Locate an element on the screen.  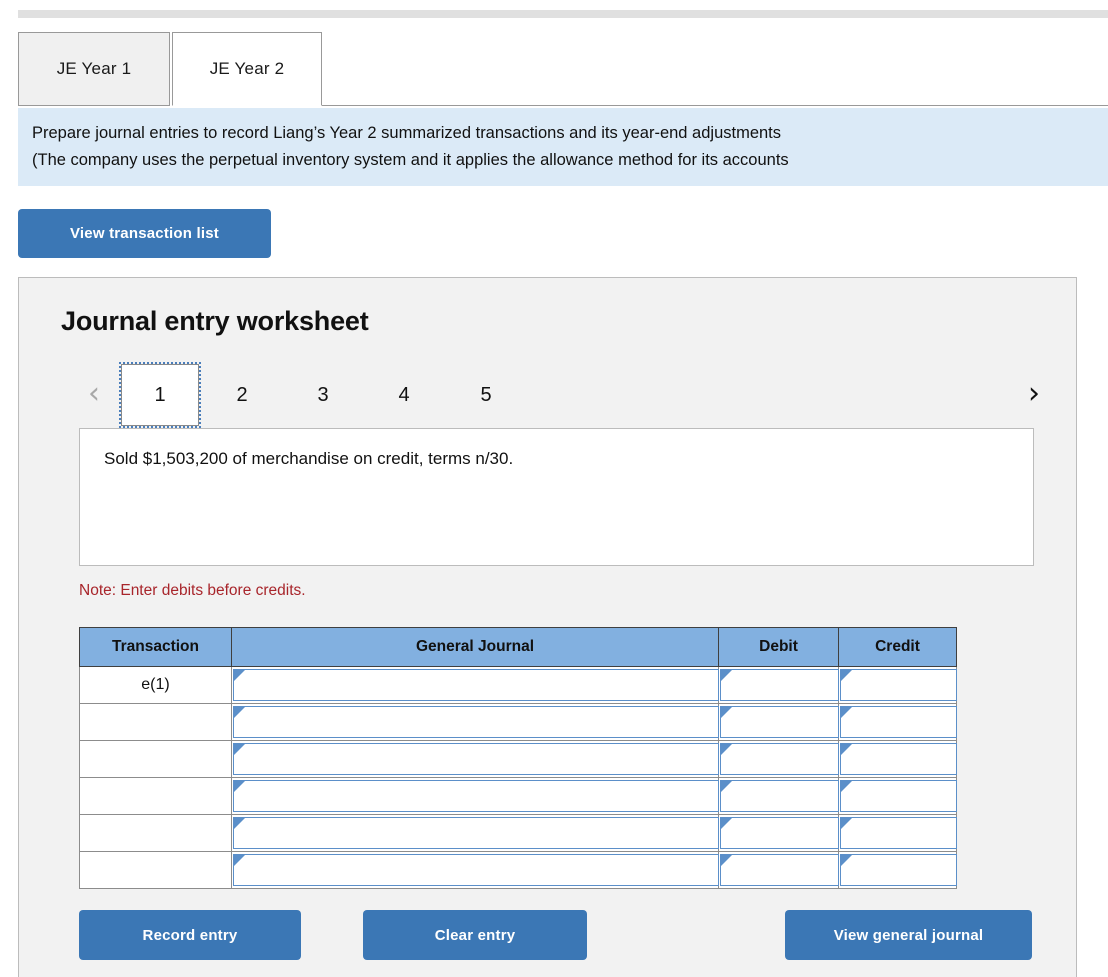
tab-strip: JE Year 1 JE Year 2 is located at coordinates (554, 70).